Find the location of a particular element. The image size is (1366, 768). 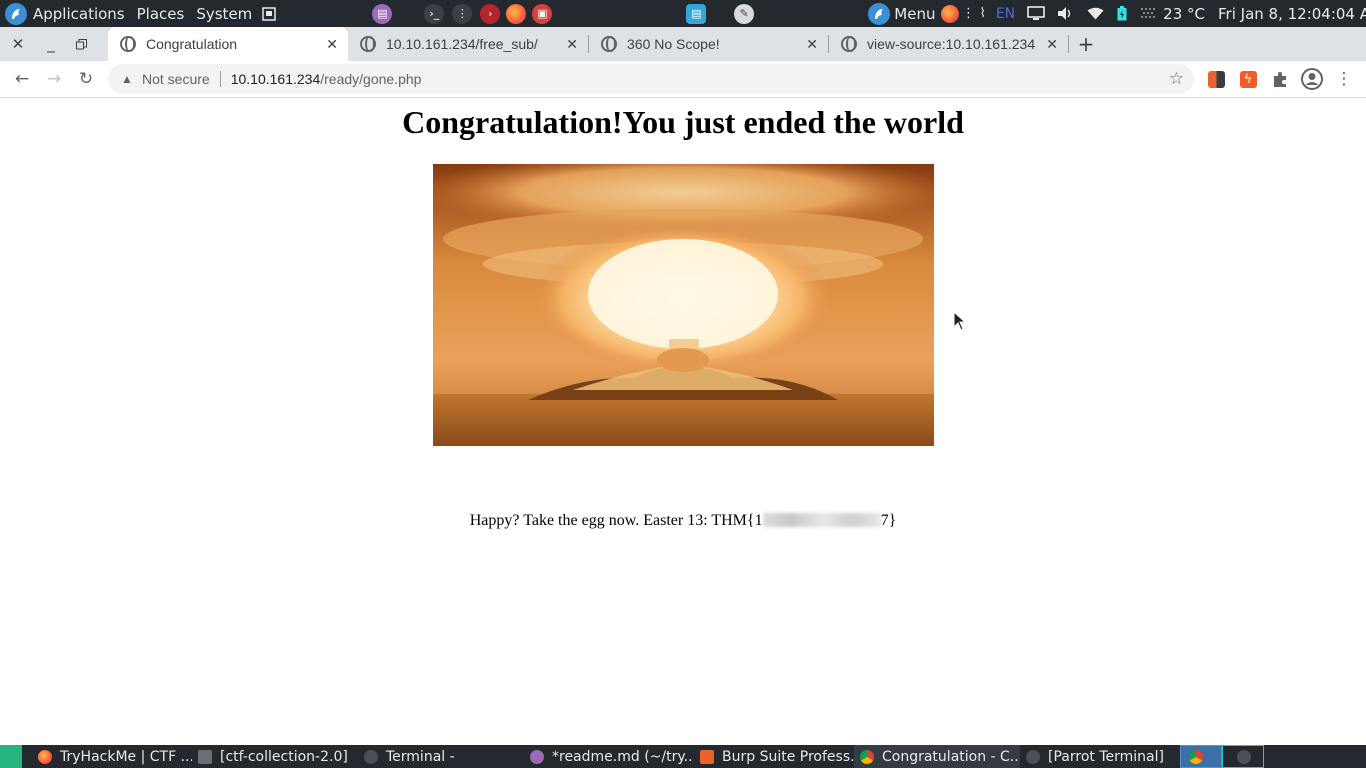

applications-menu: Applications is located at coordinates (62, 13).